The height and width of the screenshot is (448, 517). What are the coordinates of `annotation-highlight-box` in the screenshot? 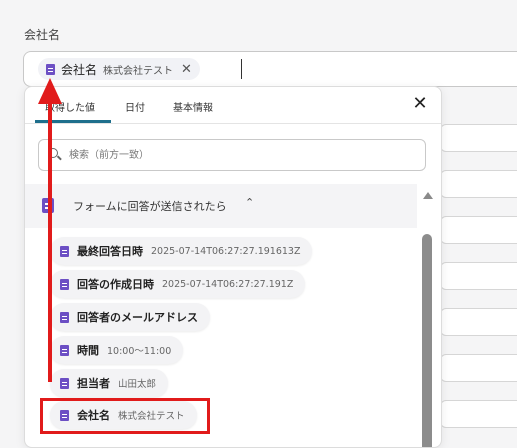 It's located at (125, 416).